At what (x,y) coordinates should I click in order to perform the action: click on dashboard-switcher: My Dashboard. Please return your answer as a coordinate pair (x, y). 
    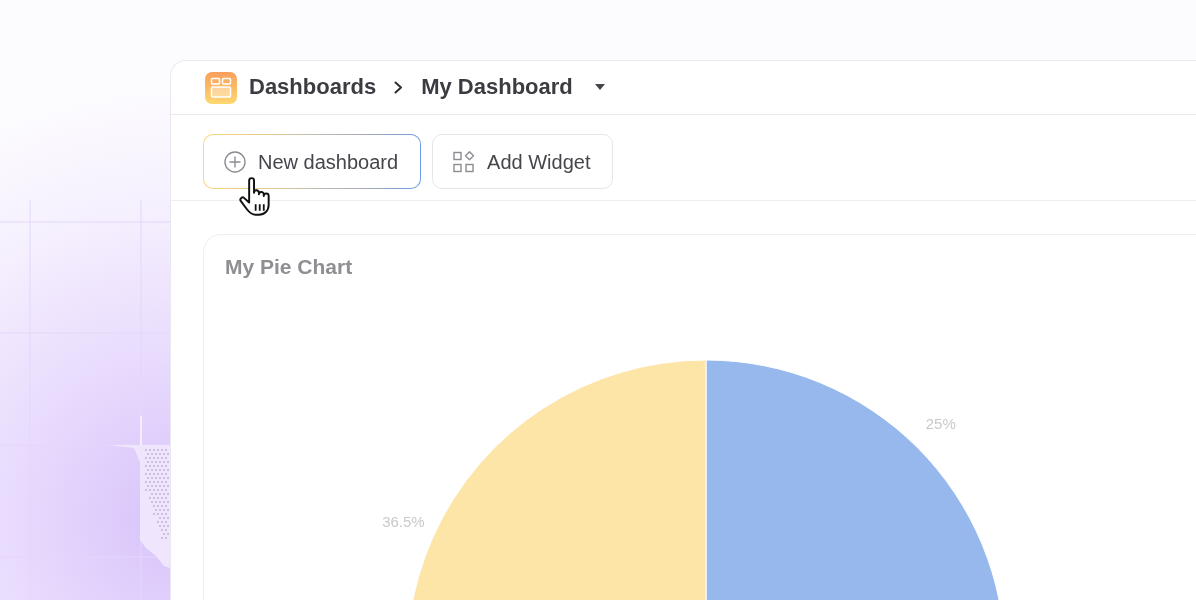
    Looking at the image, I should click on (513, 87).